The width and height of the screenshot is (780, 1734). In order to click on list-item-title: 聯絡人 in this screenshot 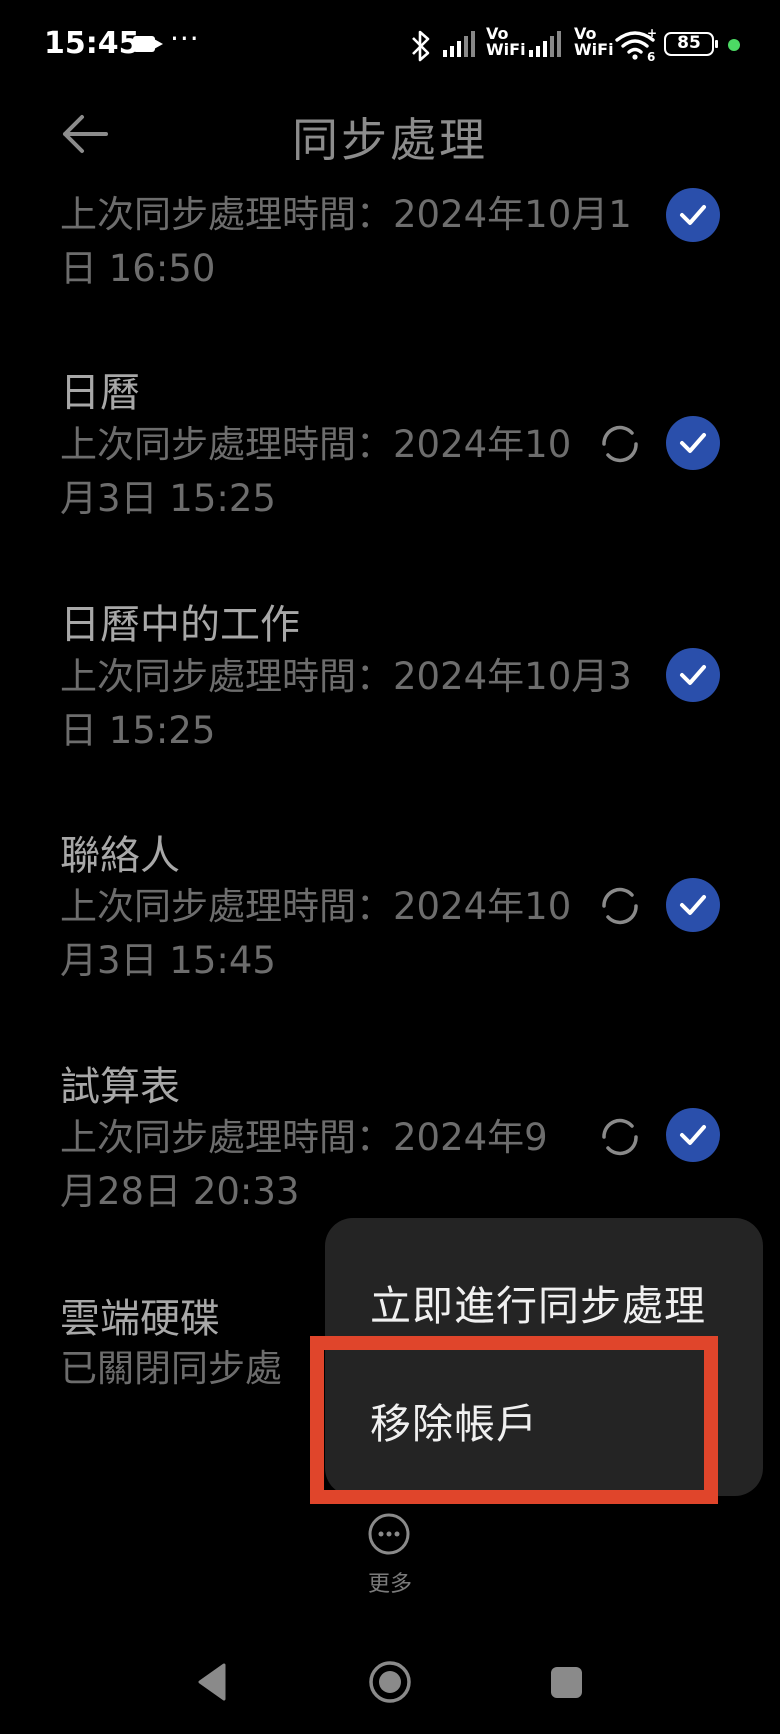, I will do `click(120, 856)`.